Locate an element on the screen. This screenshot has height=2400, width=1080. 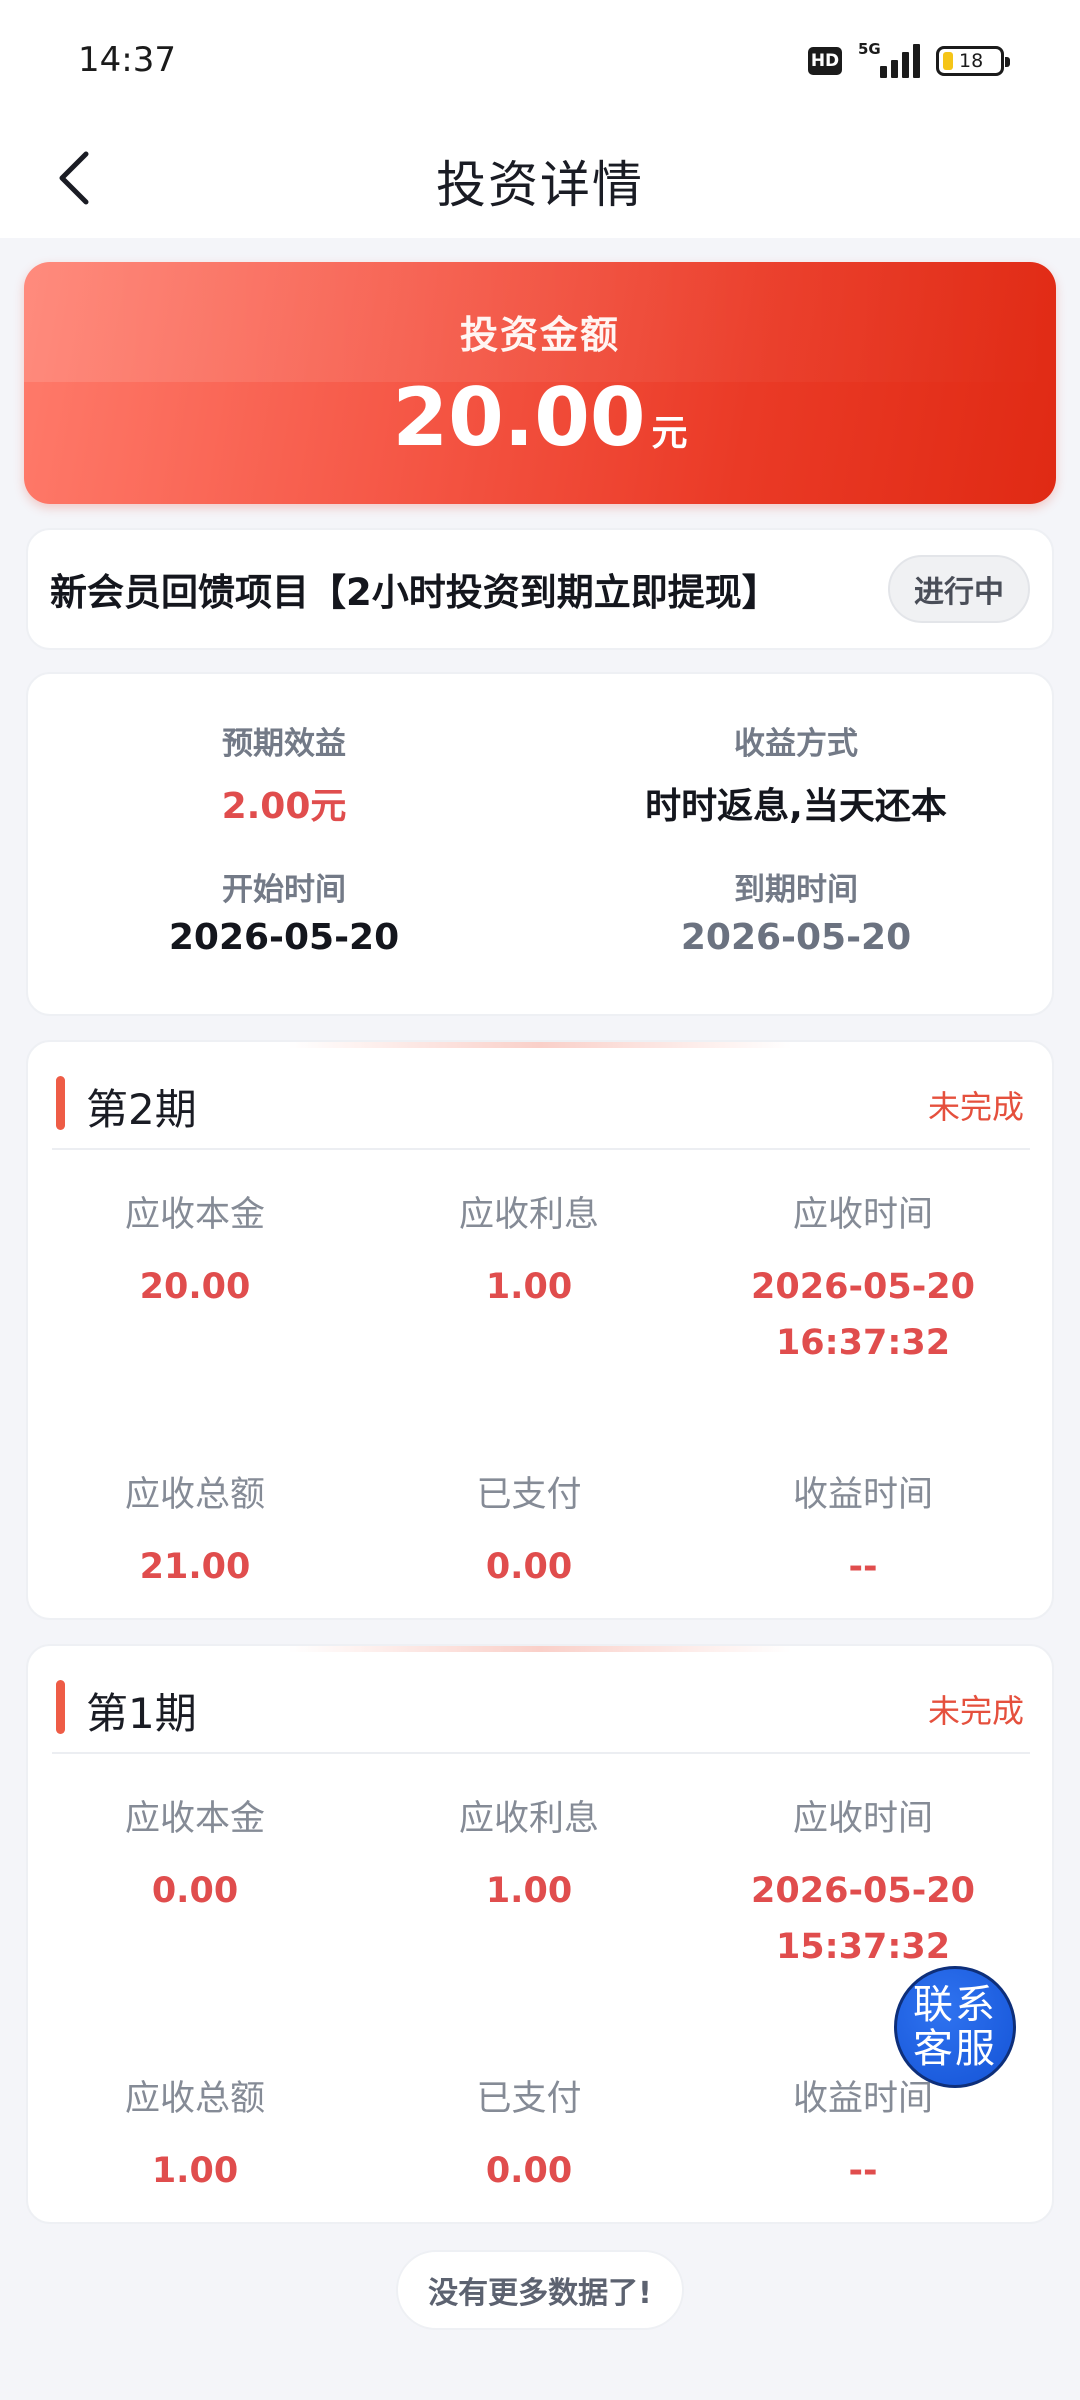
total-value: 21.00 is located at coordinates (195, 1567).